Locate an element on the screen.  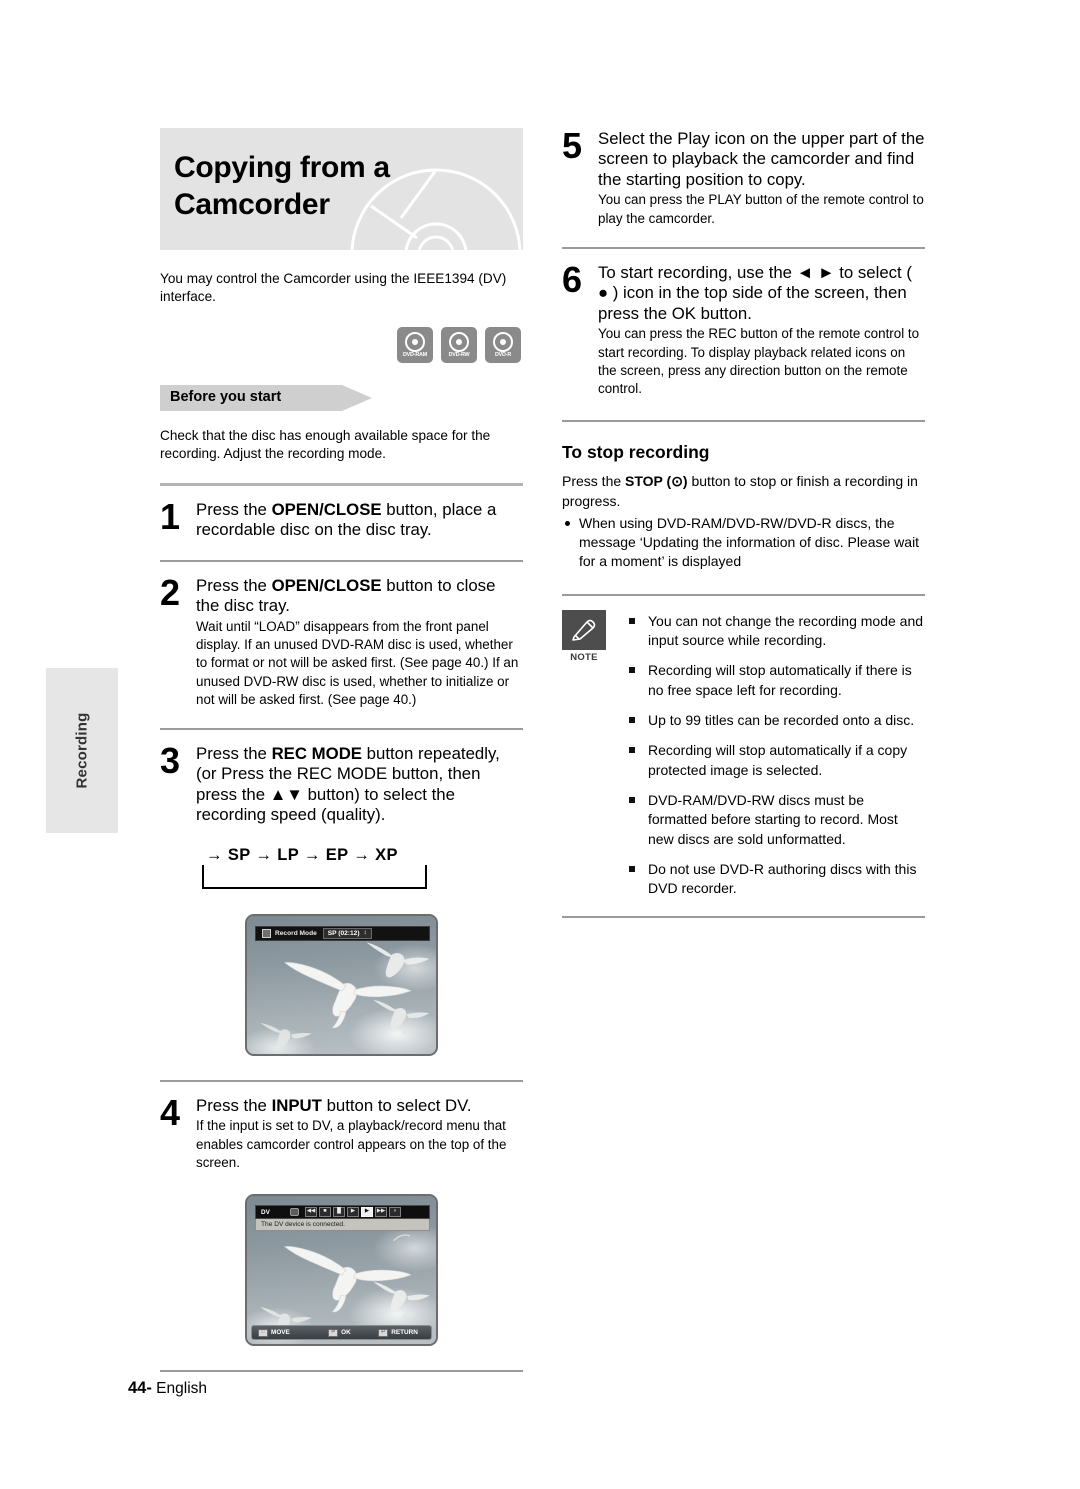
badge-dvd-rw: DVD-RW is located at coordinates (459, 344).